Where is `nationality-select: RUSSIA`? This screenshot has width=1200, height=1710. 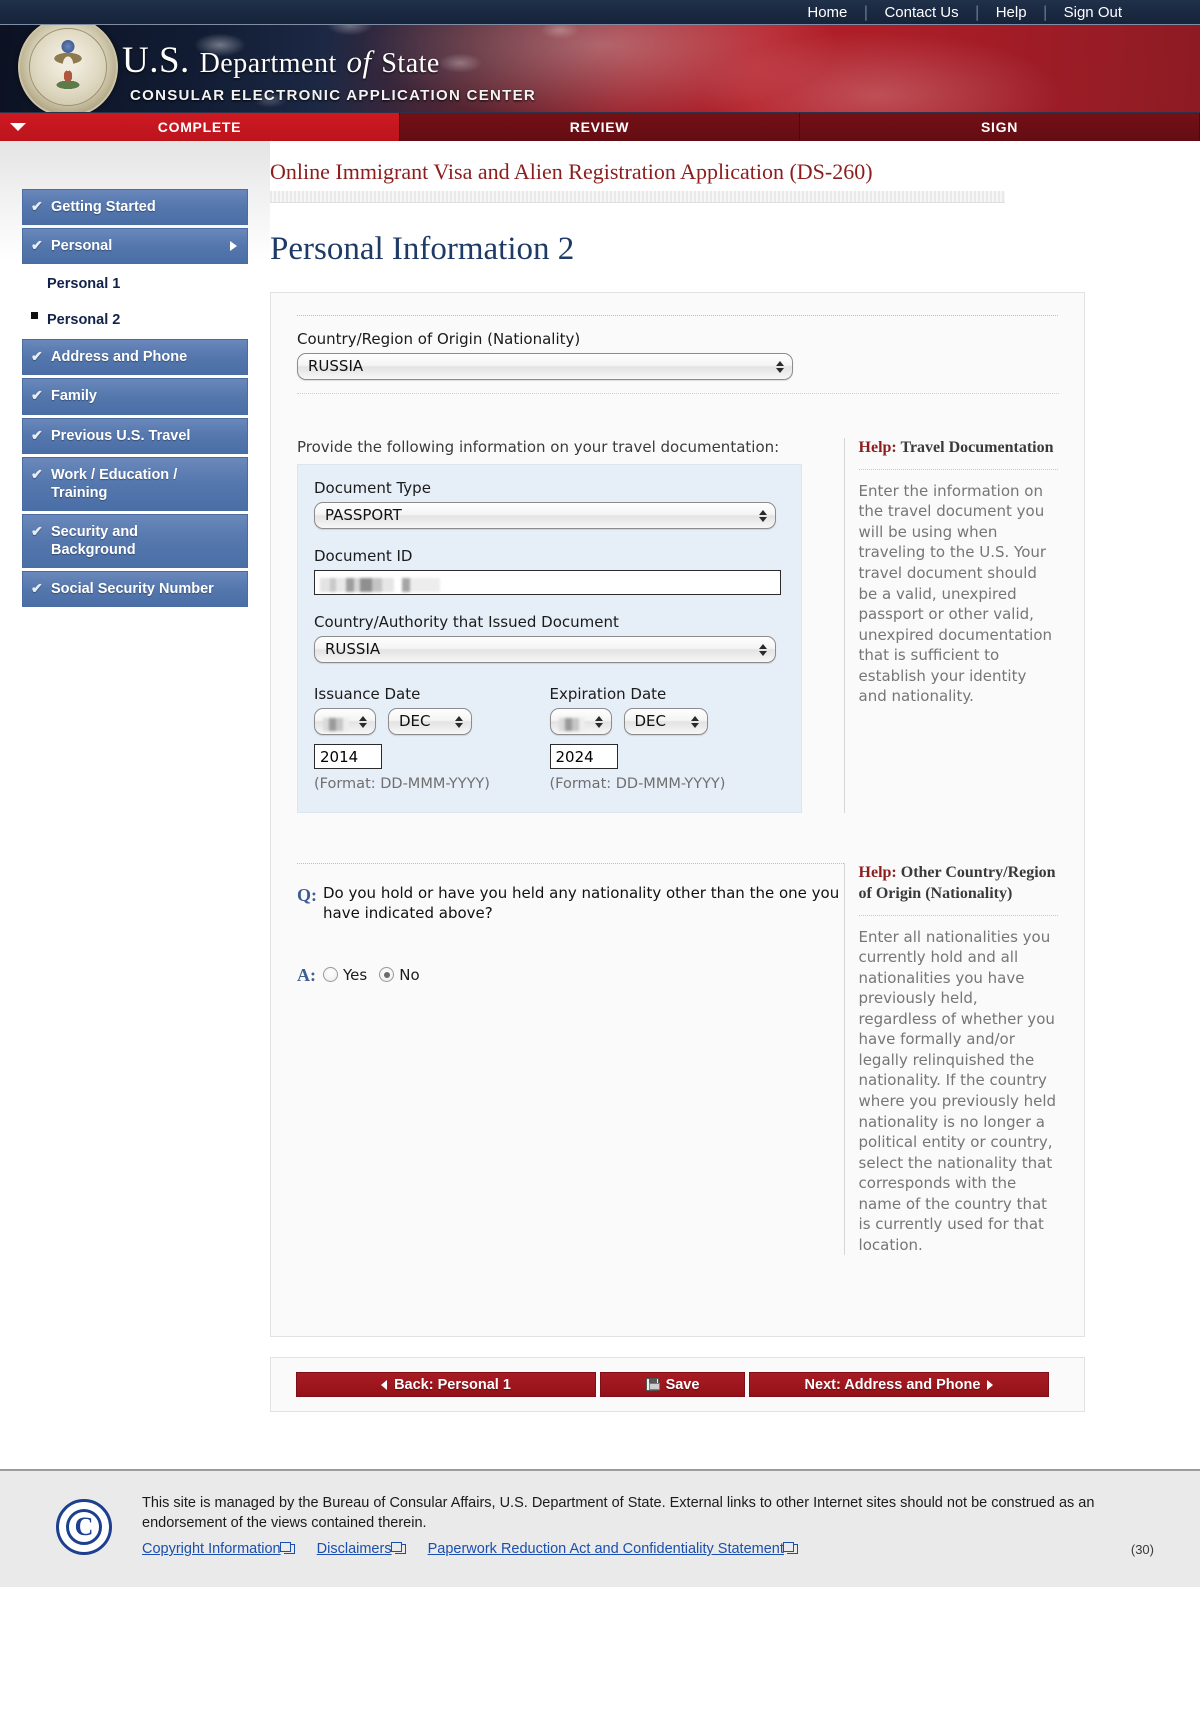
nationality-select: RUSSIA is located at coordinates (545, 366).